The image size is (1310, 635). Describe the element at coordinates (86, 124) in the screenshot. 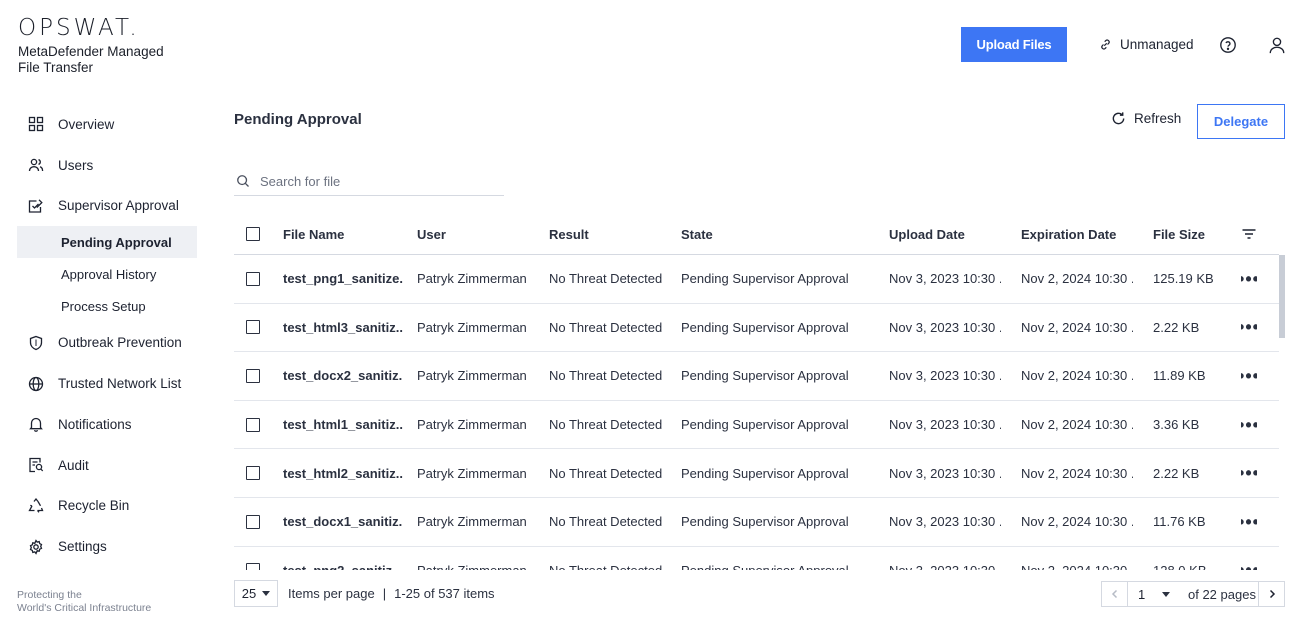

I see `sidebar-item-label: Overview` at that location.